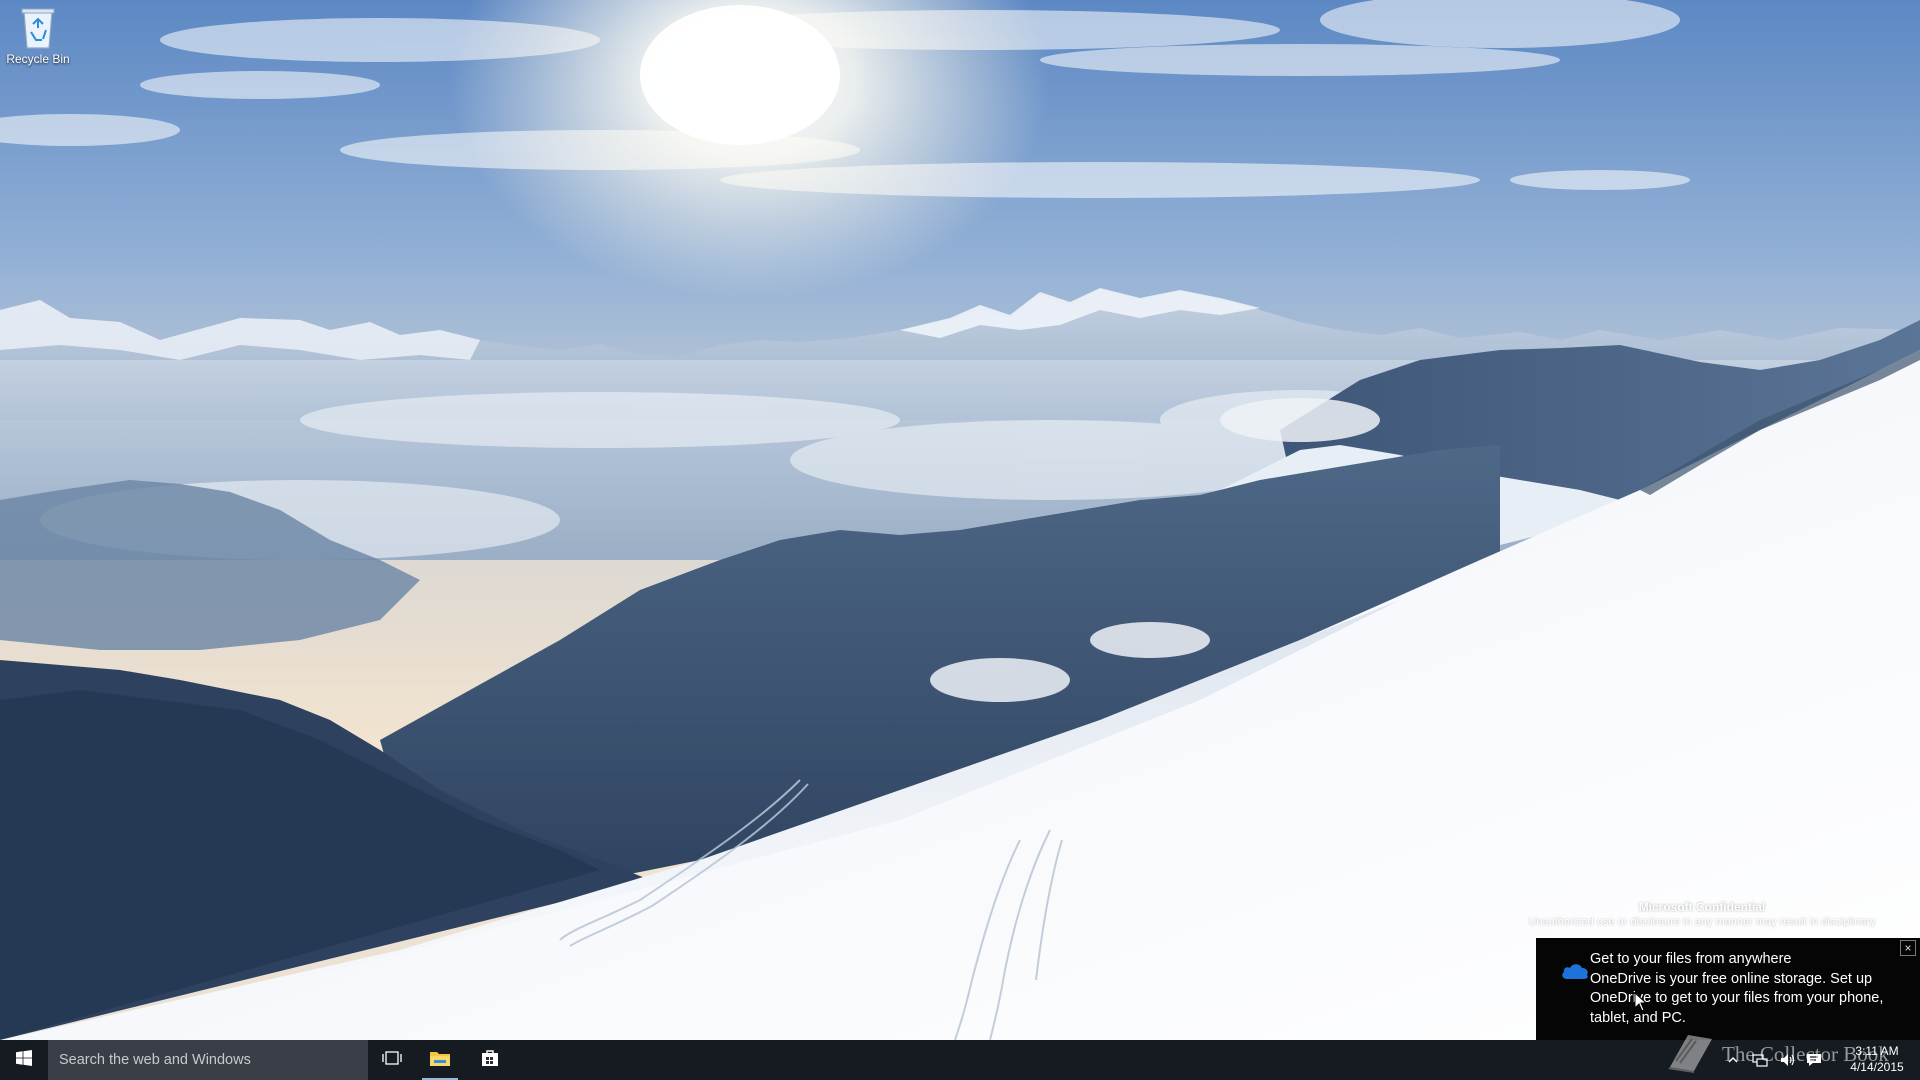 This screenshot has width=1920, height=1080. Describe the element at coordinates (1877, 1067) in the screenshot. I see `clock-date: 4/14/2015` at that location.